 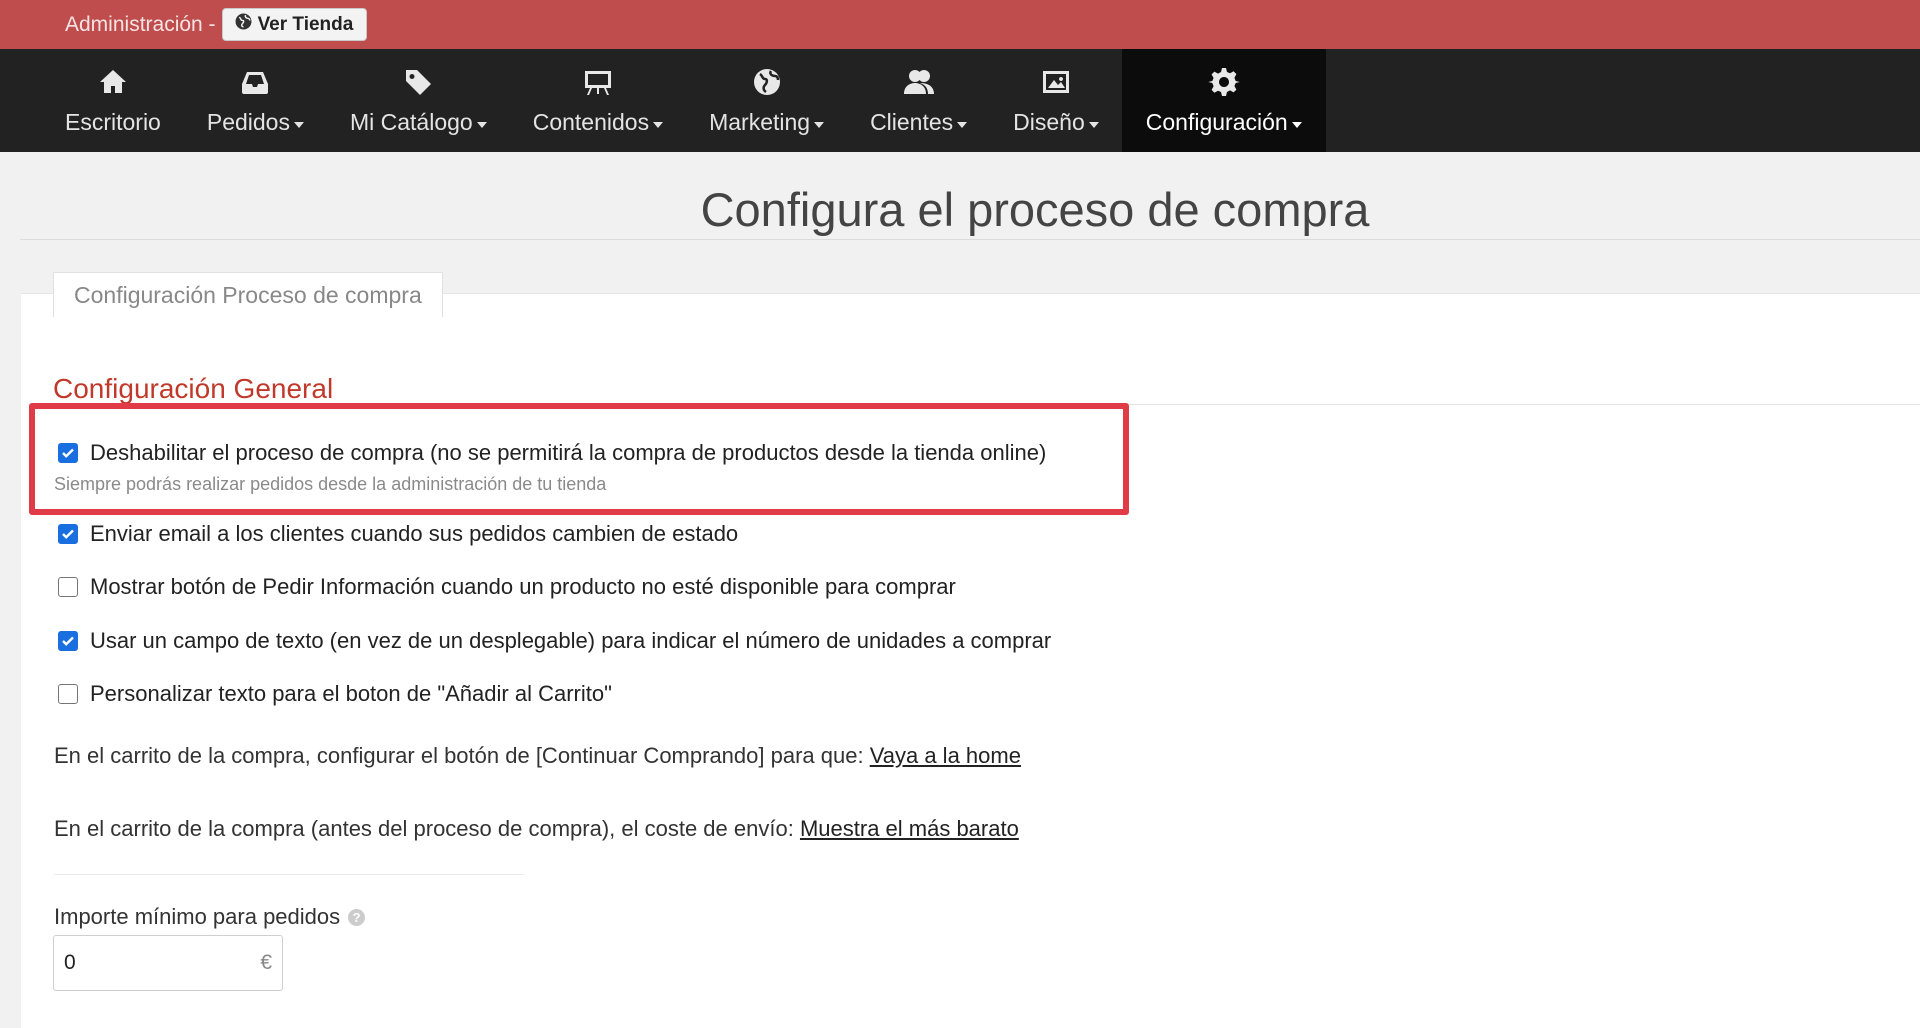 What do you see at coordinates (113, 122) in the screenshot?
I see `nav-label: Escritorio` at bounding box center [113, 122].